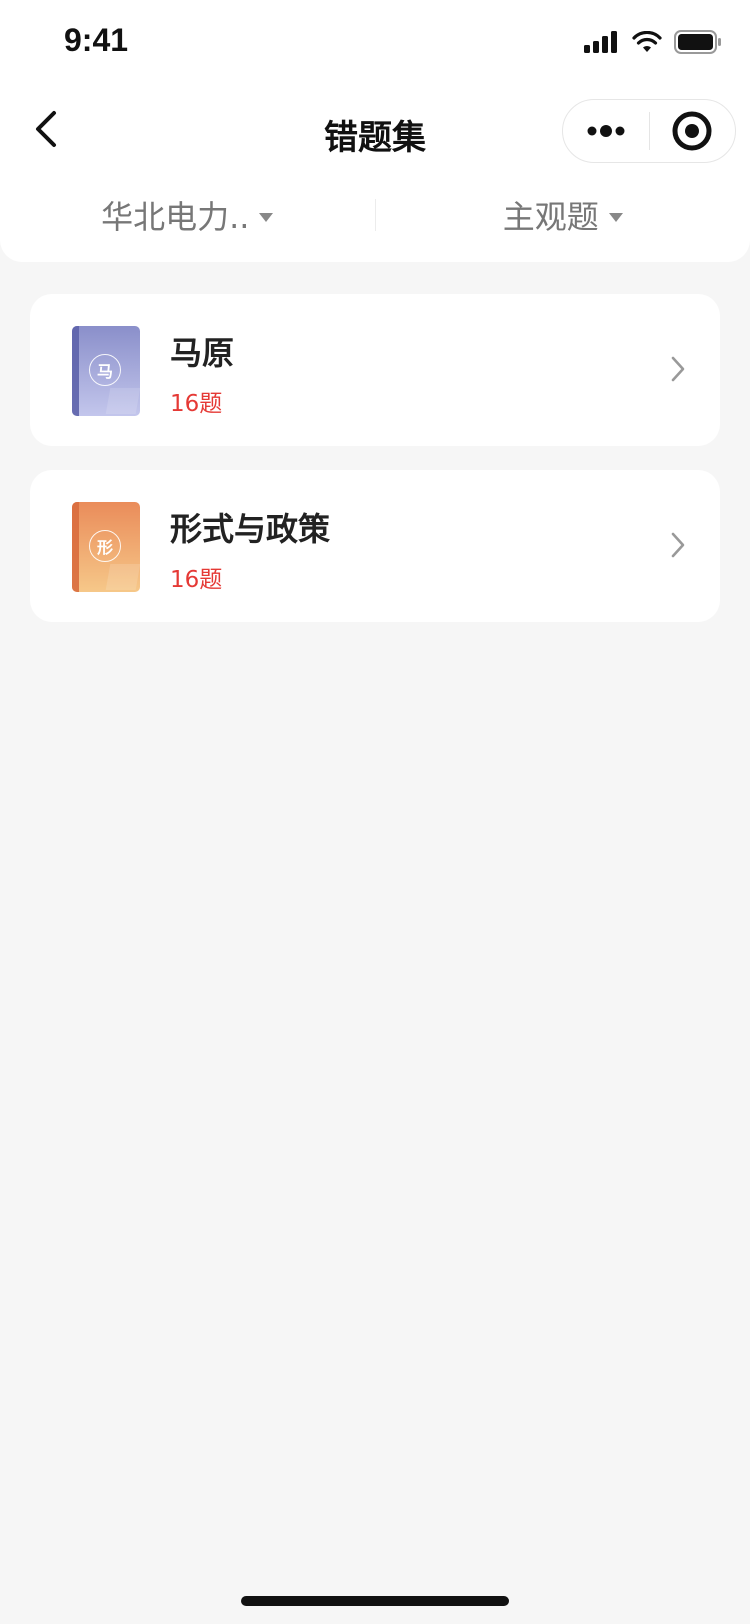  I want to click on cover-seal: 马, so click(105, 370).